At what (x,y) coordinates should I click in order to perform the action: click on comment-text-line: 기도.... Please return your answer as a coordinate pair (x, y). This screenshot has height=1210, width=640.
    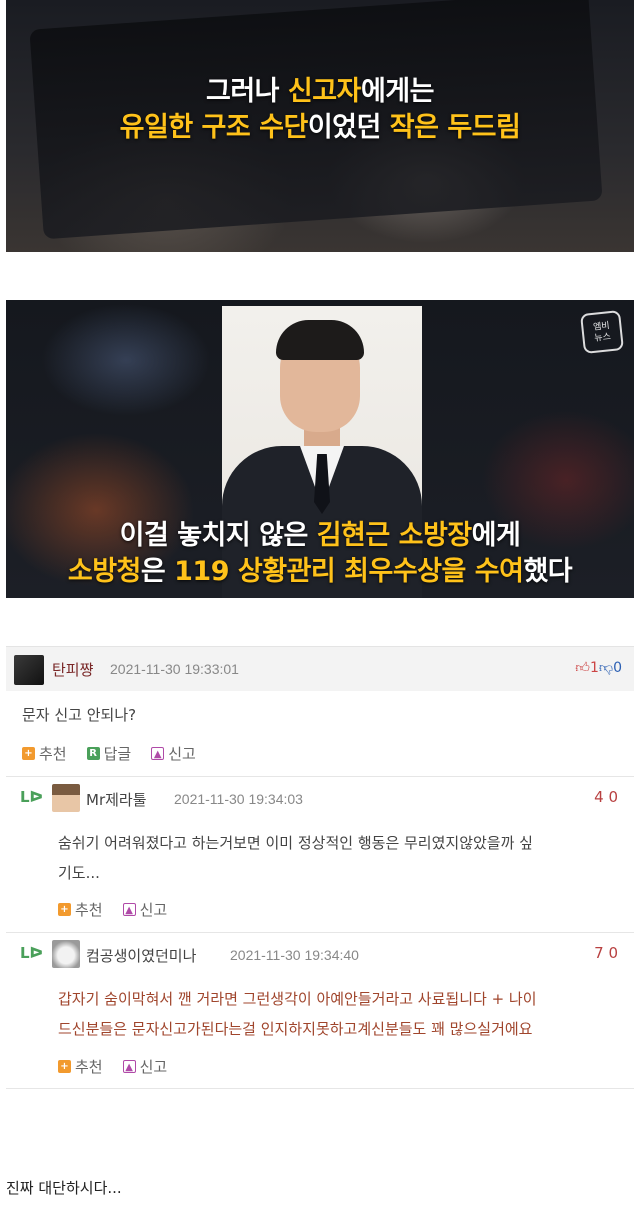
    Looking at the image, I should click on (79, 873).